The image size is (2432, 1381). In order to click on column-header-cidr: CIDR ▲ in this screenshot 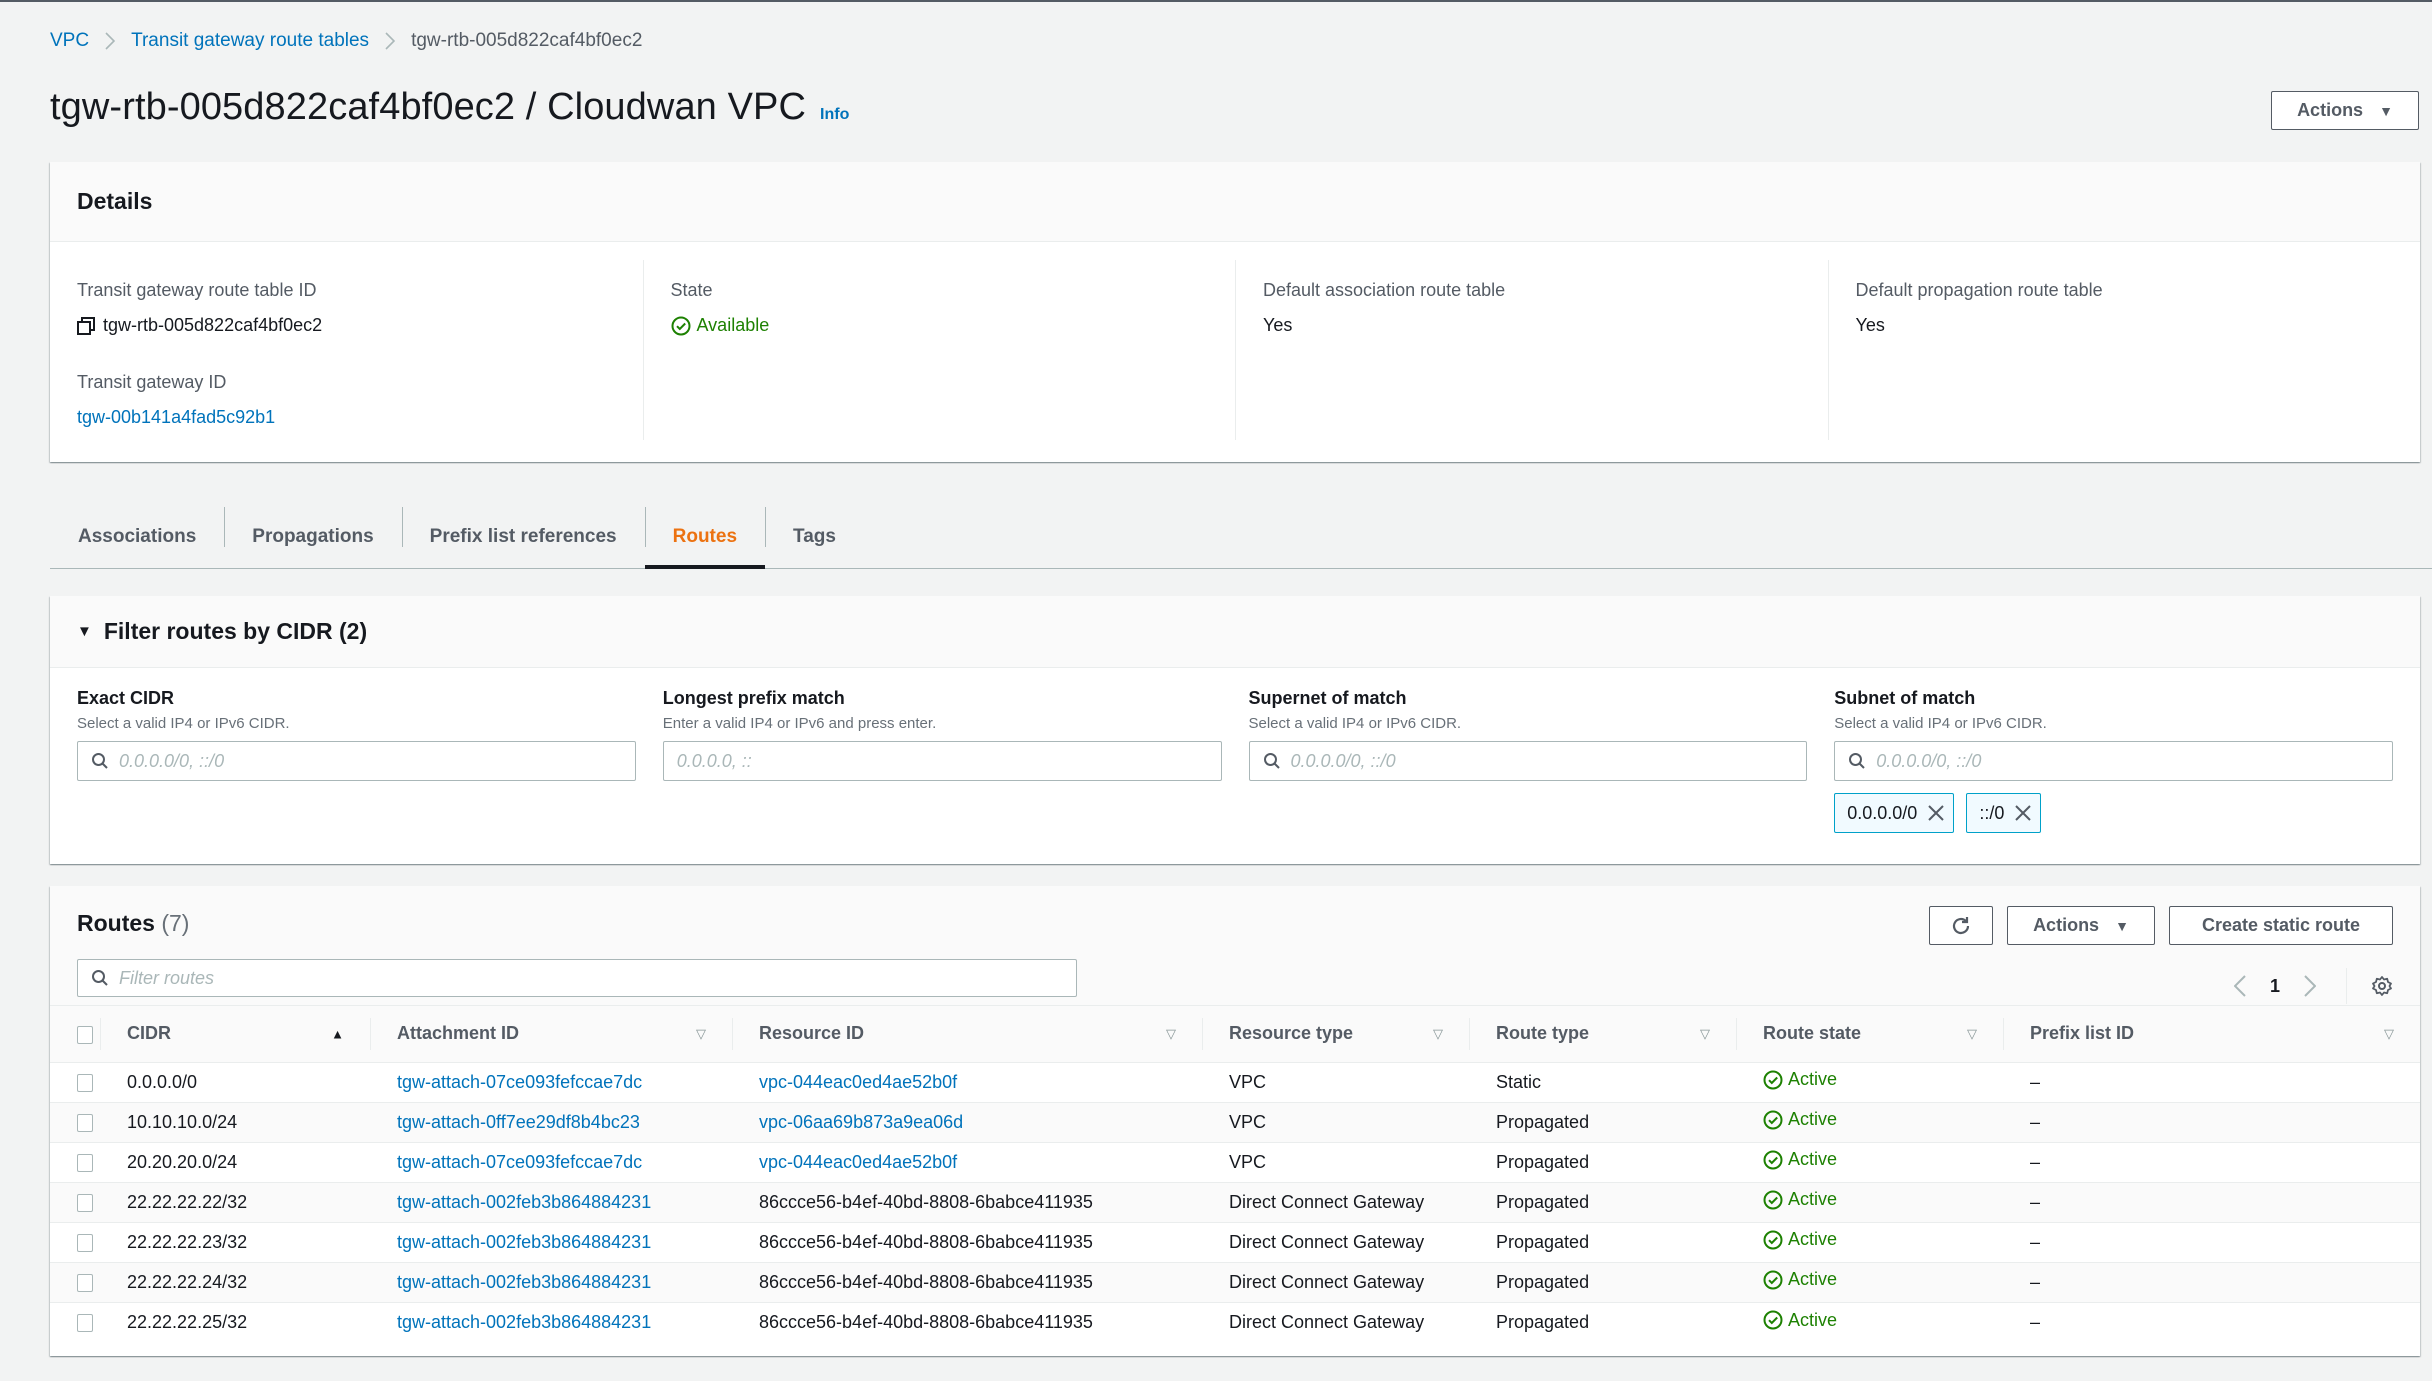, I will do `click(235, 1034)`.